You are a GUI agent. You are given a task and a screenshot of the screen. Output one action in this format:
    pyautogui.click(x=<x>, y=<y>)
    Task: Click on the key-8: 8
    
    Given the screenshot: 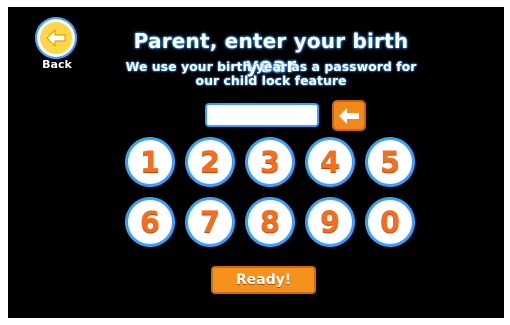 What is the action you would take?
    pyautogui.click(x=270, y=222)
    